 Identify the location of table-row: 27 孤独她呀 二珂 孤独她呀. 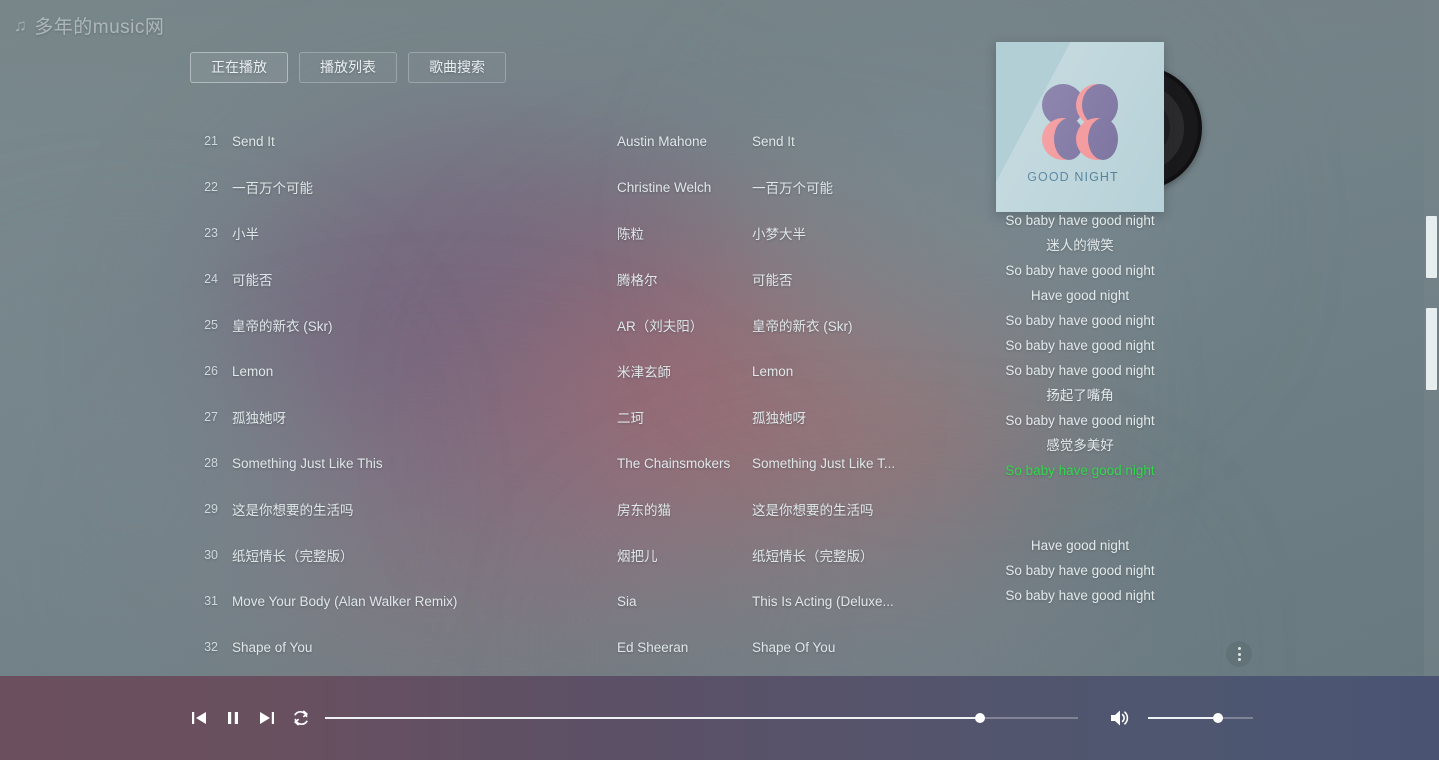
(550, 417).